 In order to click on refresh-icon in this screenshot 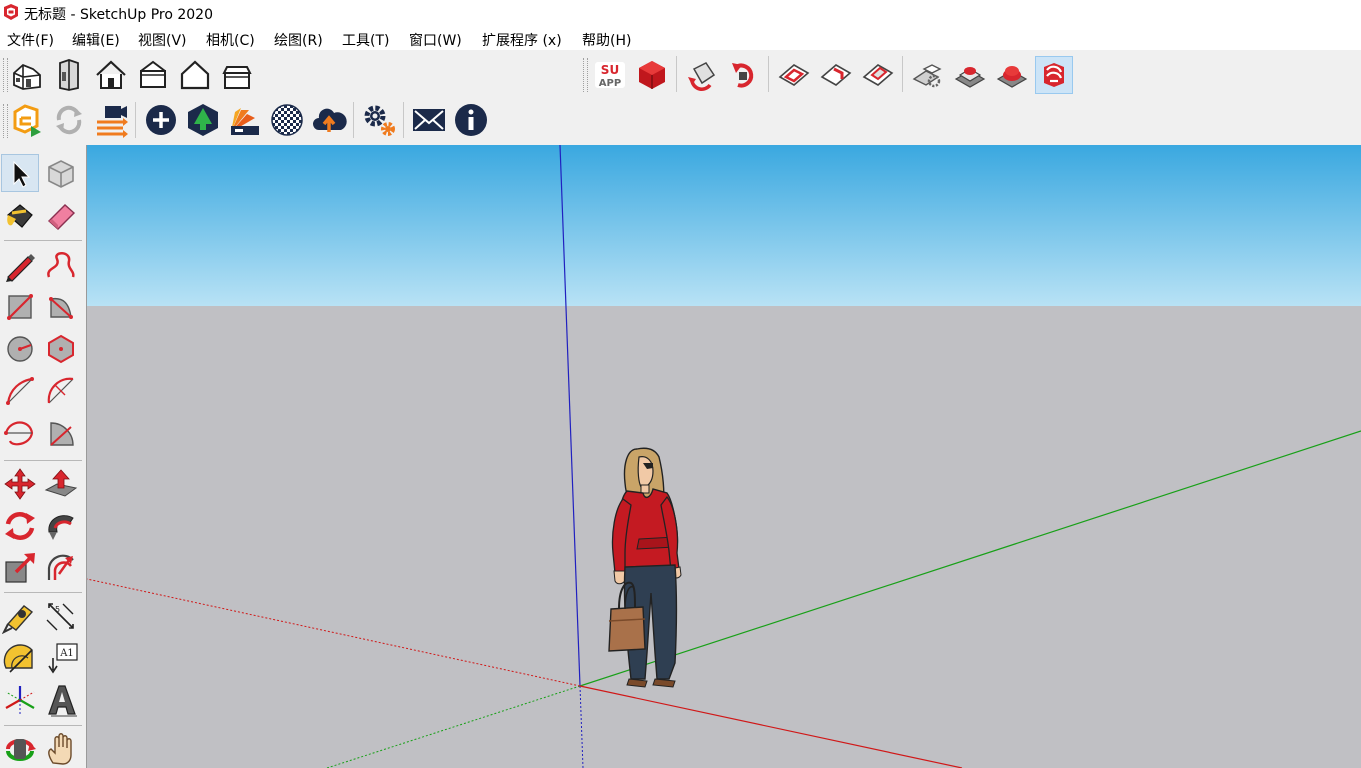, I will do `click(69, 120)`.